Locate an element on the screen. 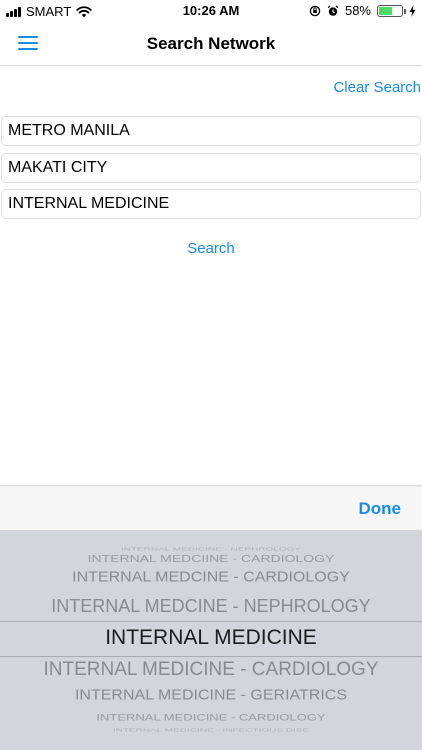  picker-option-selected: INTERNAL MEDICINE is located at coordinates (211, 638).